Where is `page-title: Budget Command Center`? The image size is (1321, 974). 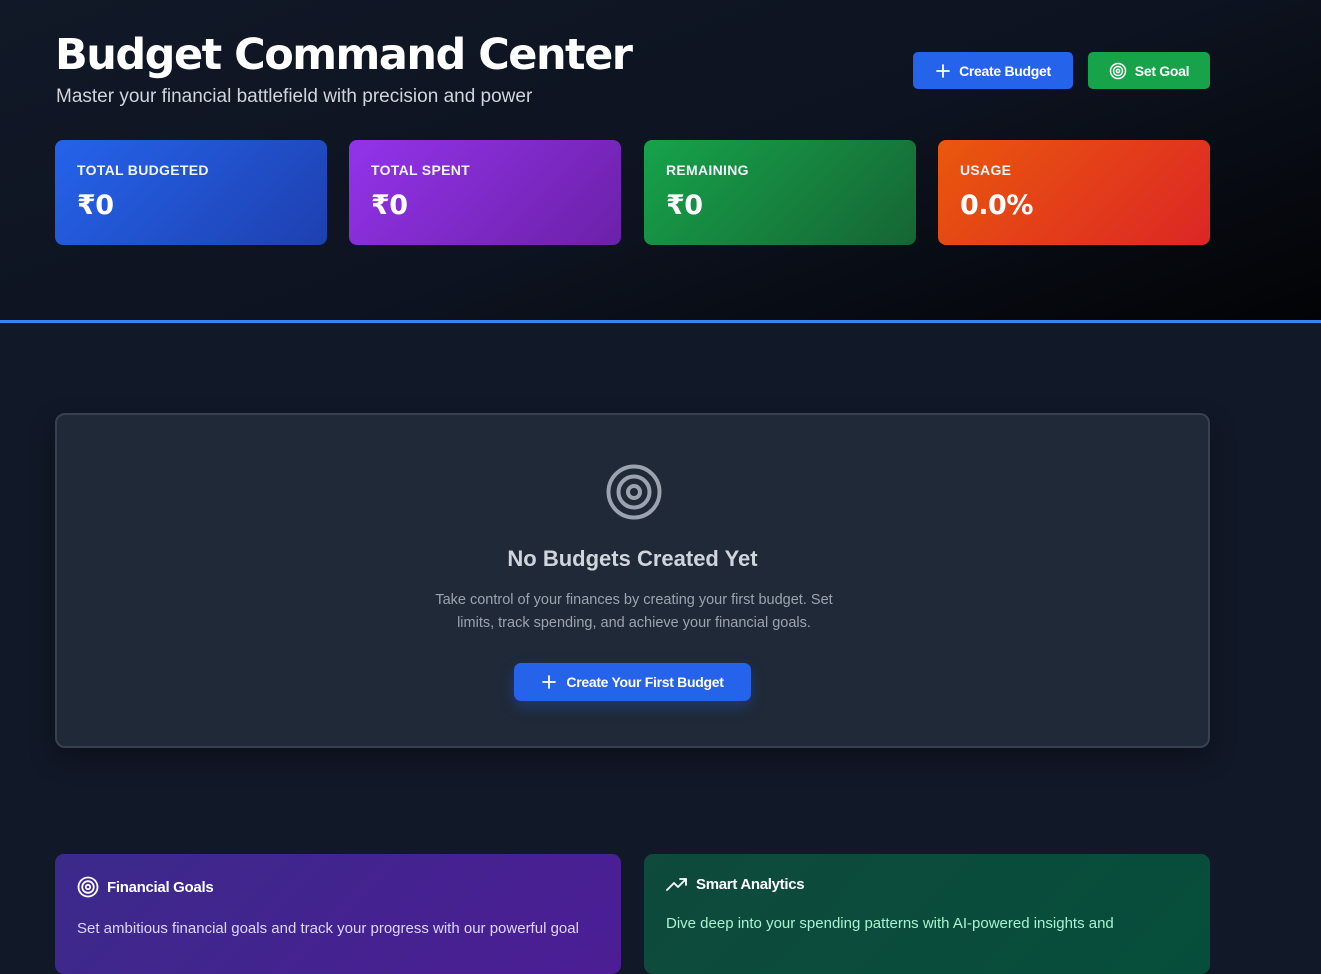 page-title: Budget Command Center is located at coordinates (344, 55).